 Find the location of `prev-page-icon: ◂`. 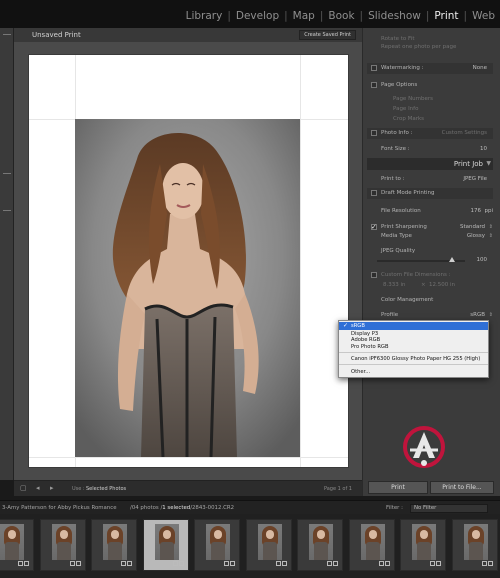

prev-page-icon: ◂ is located at coordinates (40, 488).